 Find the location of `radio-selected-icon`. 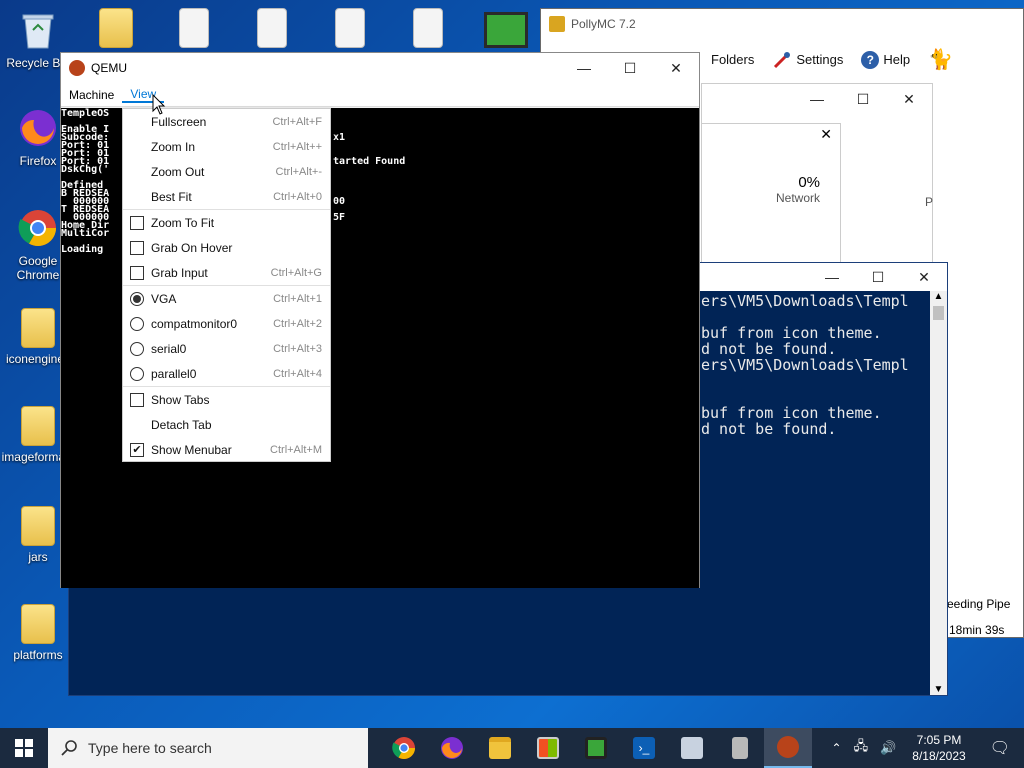

radio-selected-icon is located at coordinates (137, 298).